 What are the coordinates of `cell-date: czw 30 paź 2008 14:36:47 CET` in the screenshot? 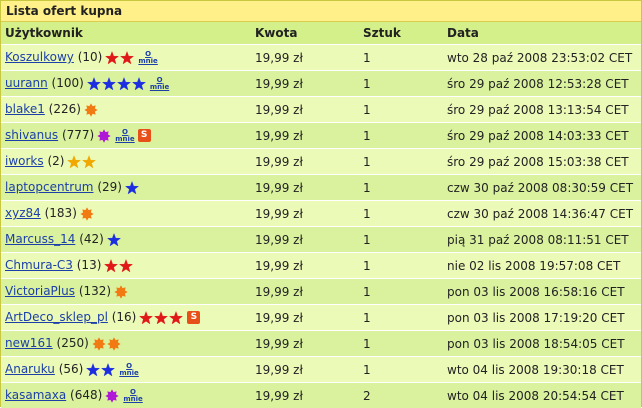 It's located at (542, 214).